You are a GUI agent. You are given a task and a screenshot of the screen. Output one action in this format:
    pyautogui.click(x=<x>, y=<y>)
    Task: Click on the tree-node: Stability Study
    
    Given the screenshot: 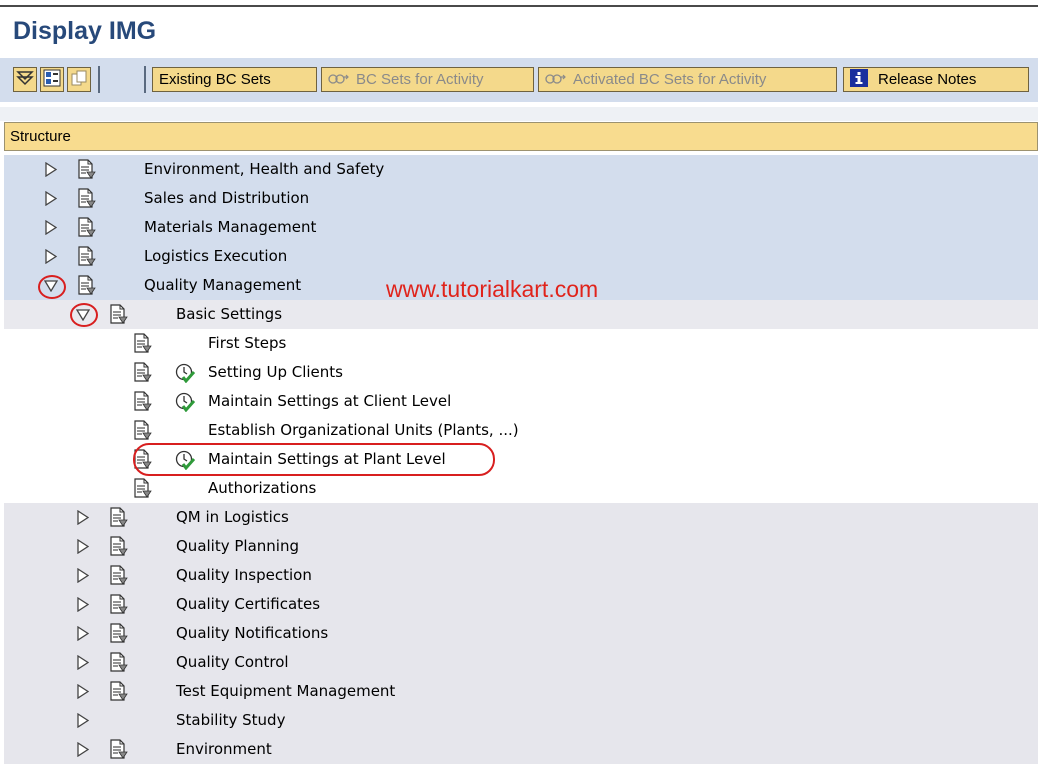 What is the action you would take?
    pyautogui.click(x=521, y=720)
    